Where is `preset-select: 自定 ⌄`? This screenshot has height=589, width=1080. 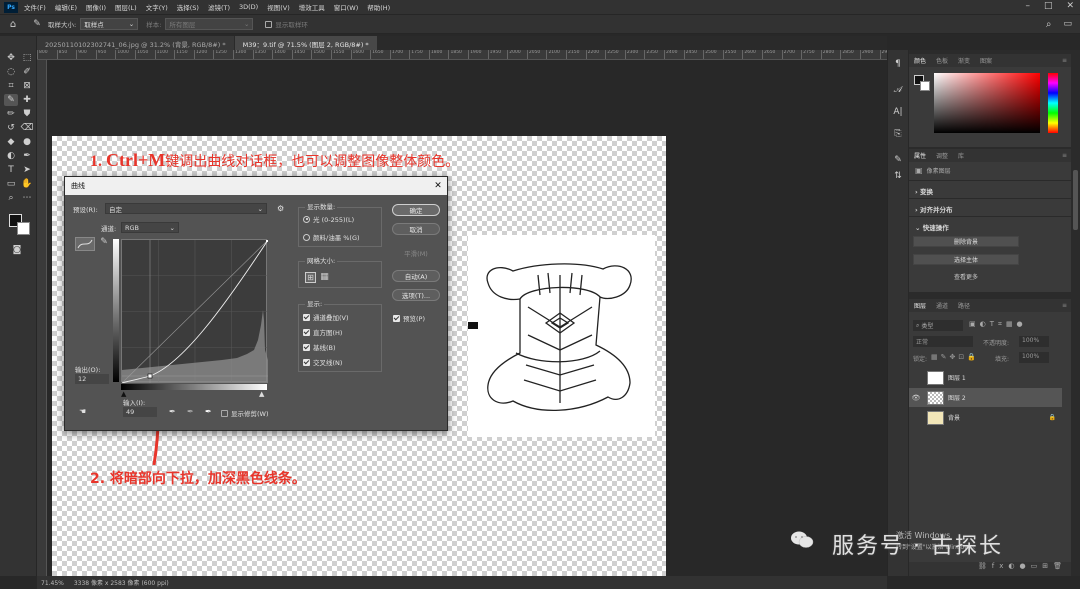
preset-select: 自定 ⌄ is located at coordinates (186, 208).